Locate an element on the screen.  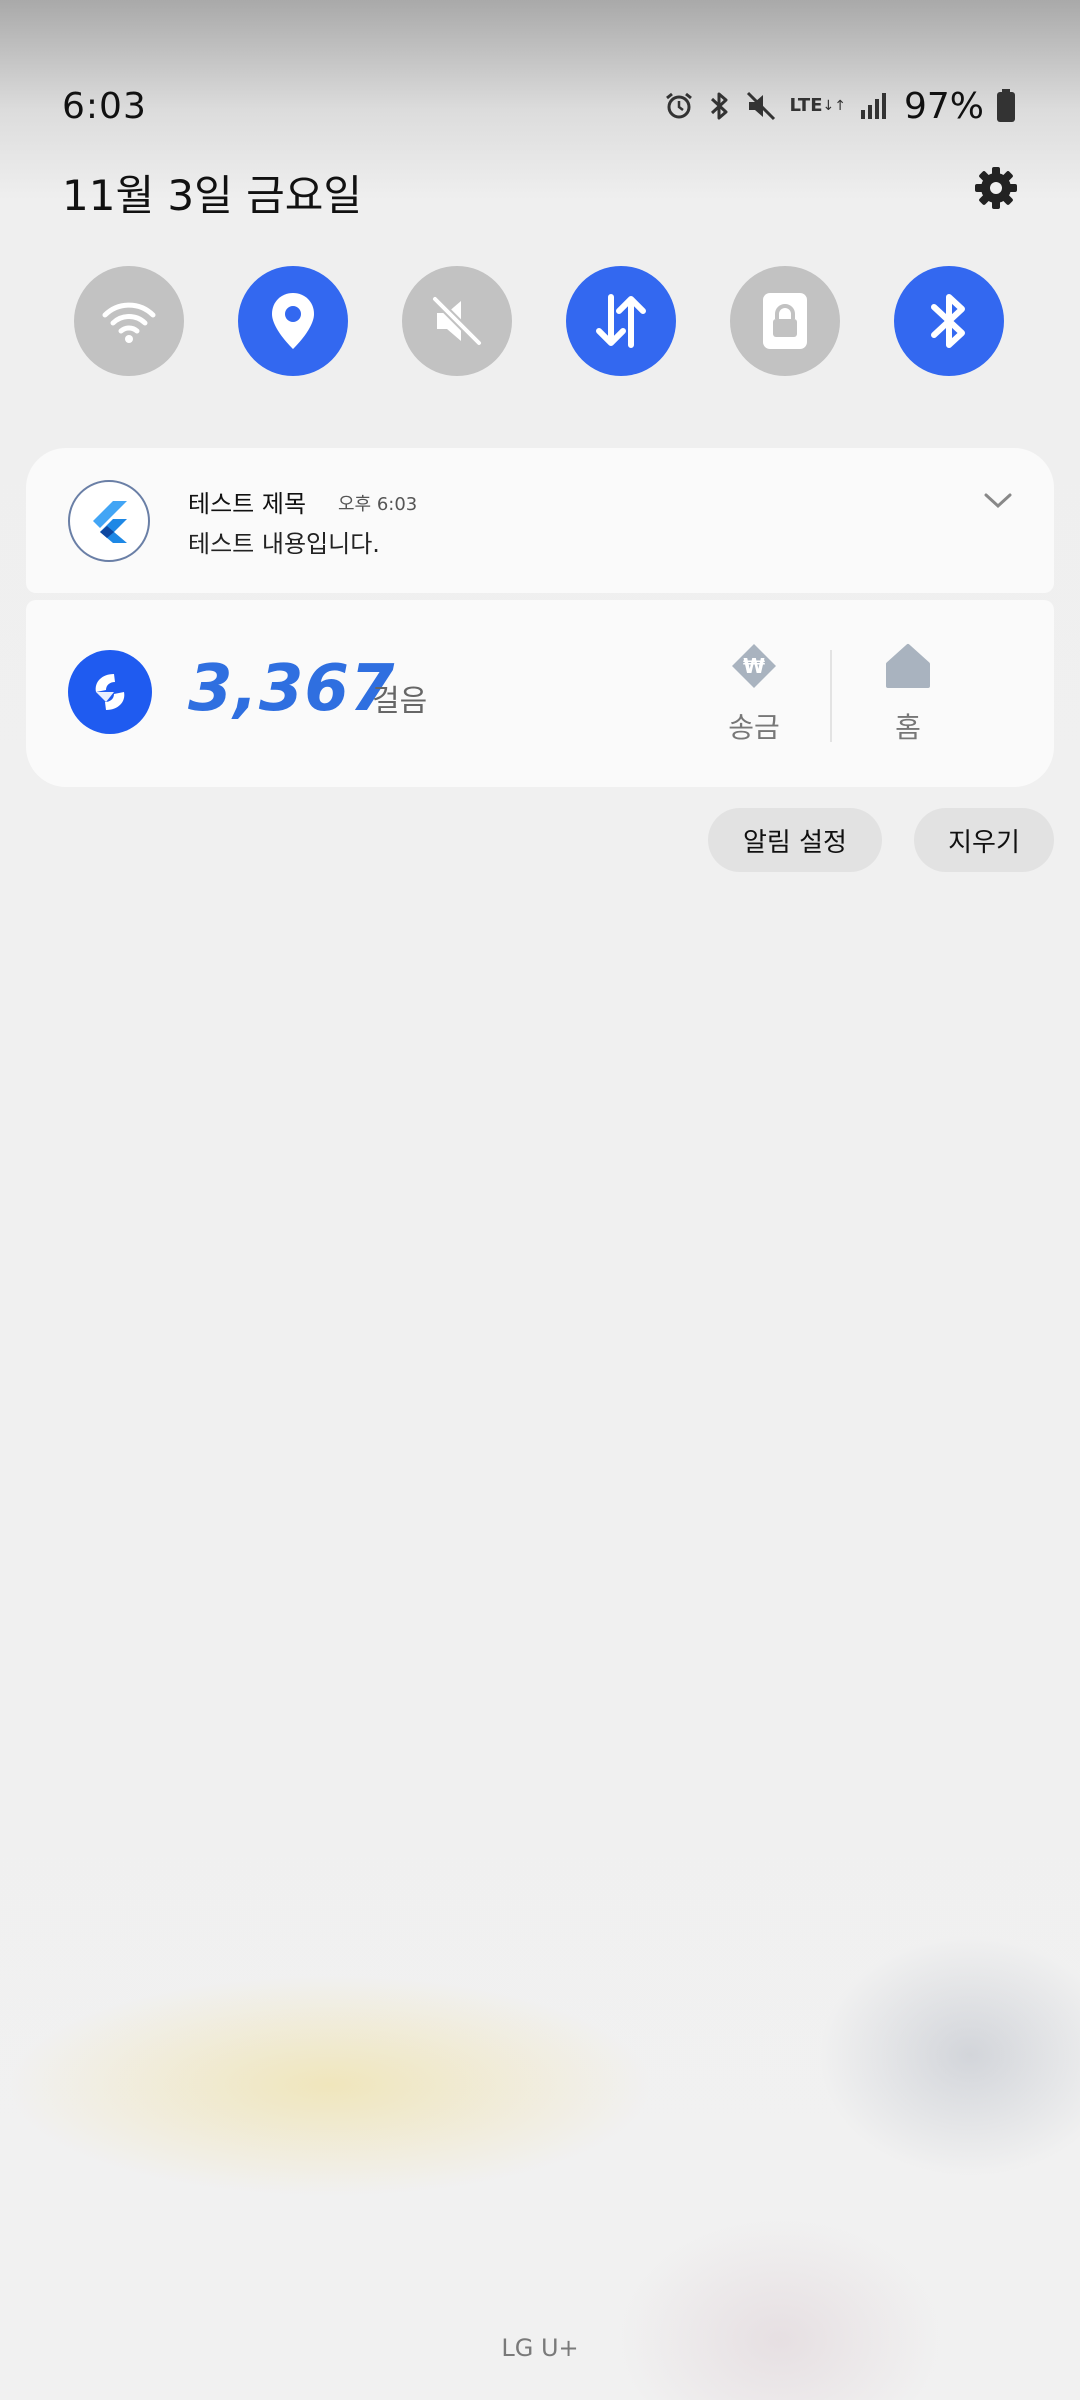
steps-widget-card: 3,367 걸음 ₩ 송금 홈 is located at coordinates (540, 693).